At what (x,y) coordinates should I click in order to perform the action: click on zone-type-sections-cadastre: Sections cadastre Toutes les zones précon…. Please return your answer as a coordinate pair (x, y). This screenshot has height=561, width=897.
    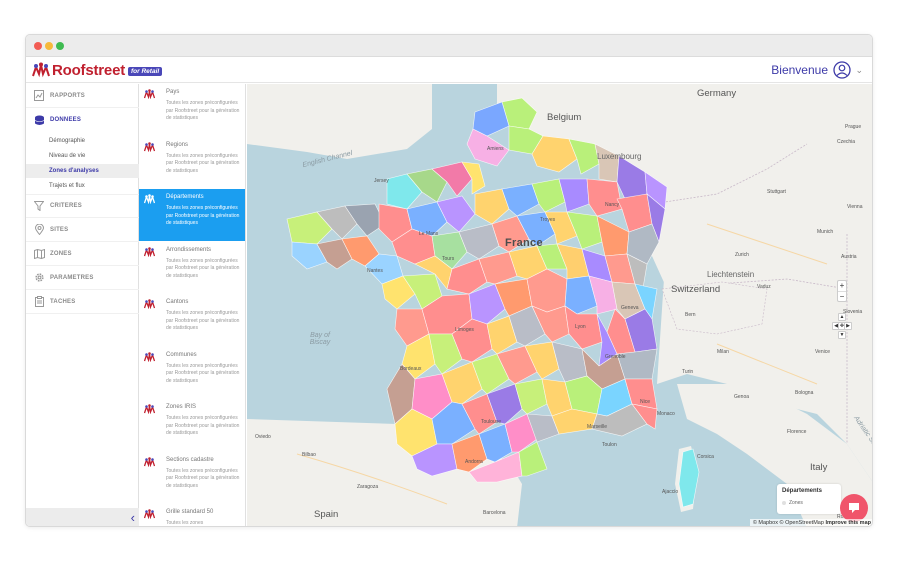
    Looking at the image, I should click on (192, 478).